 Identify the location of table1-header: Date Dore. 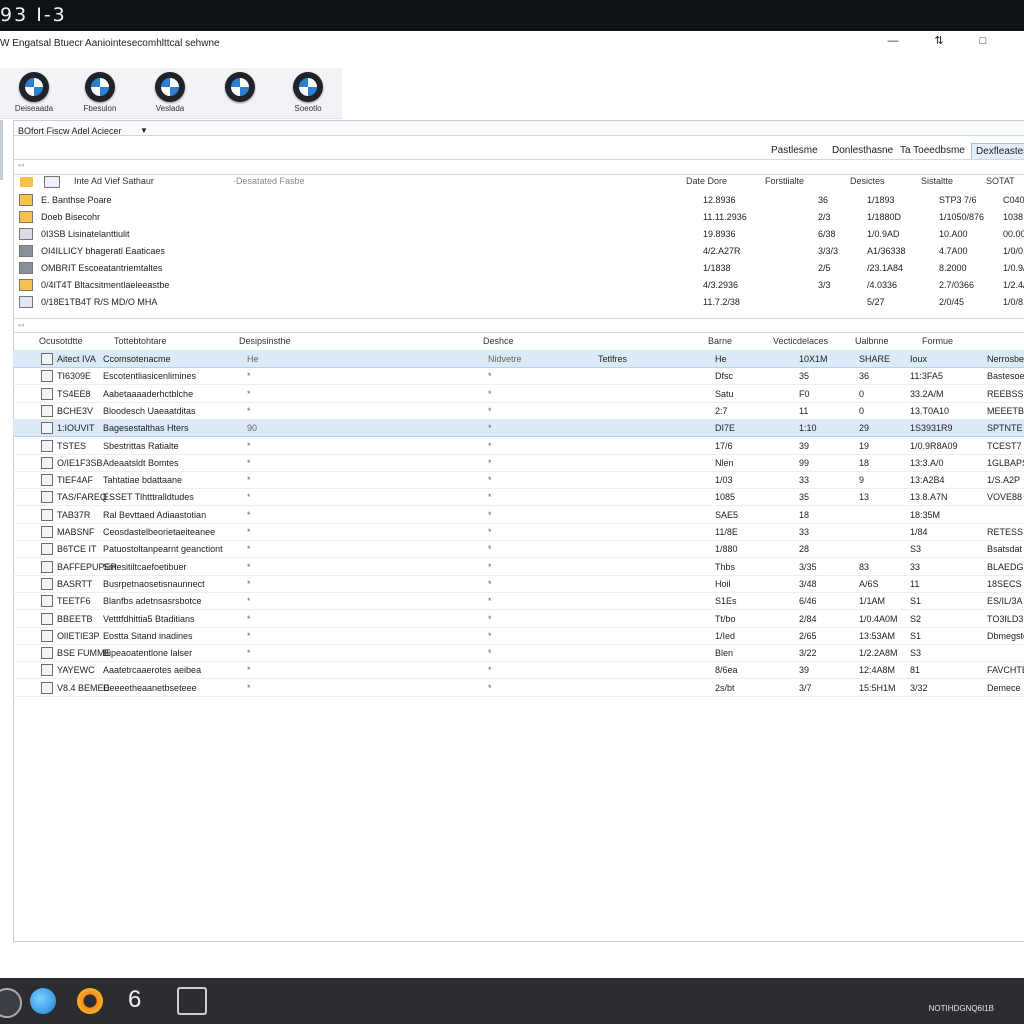
(706, 181).